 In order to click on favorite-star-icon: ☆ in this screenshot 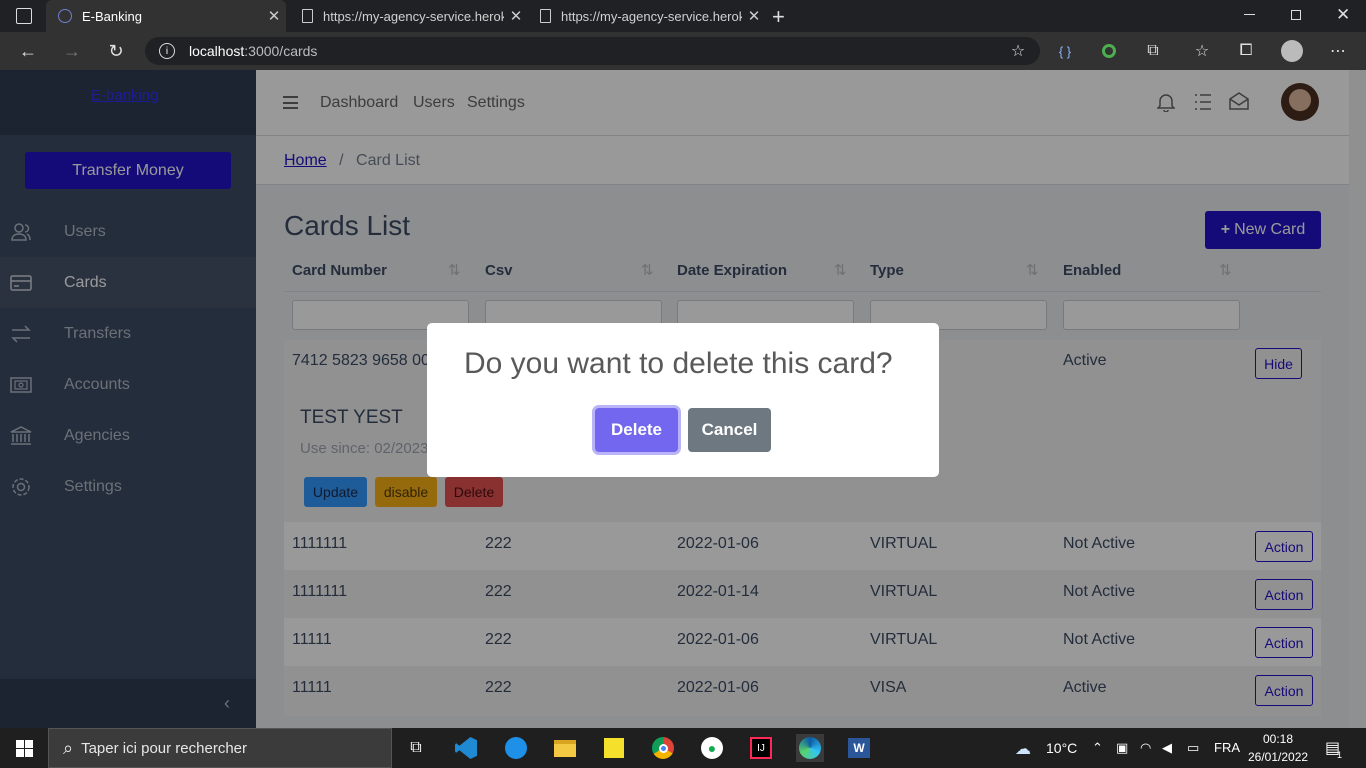, I will do `click(1018, 51)`.